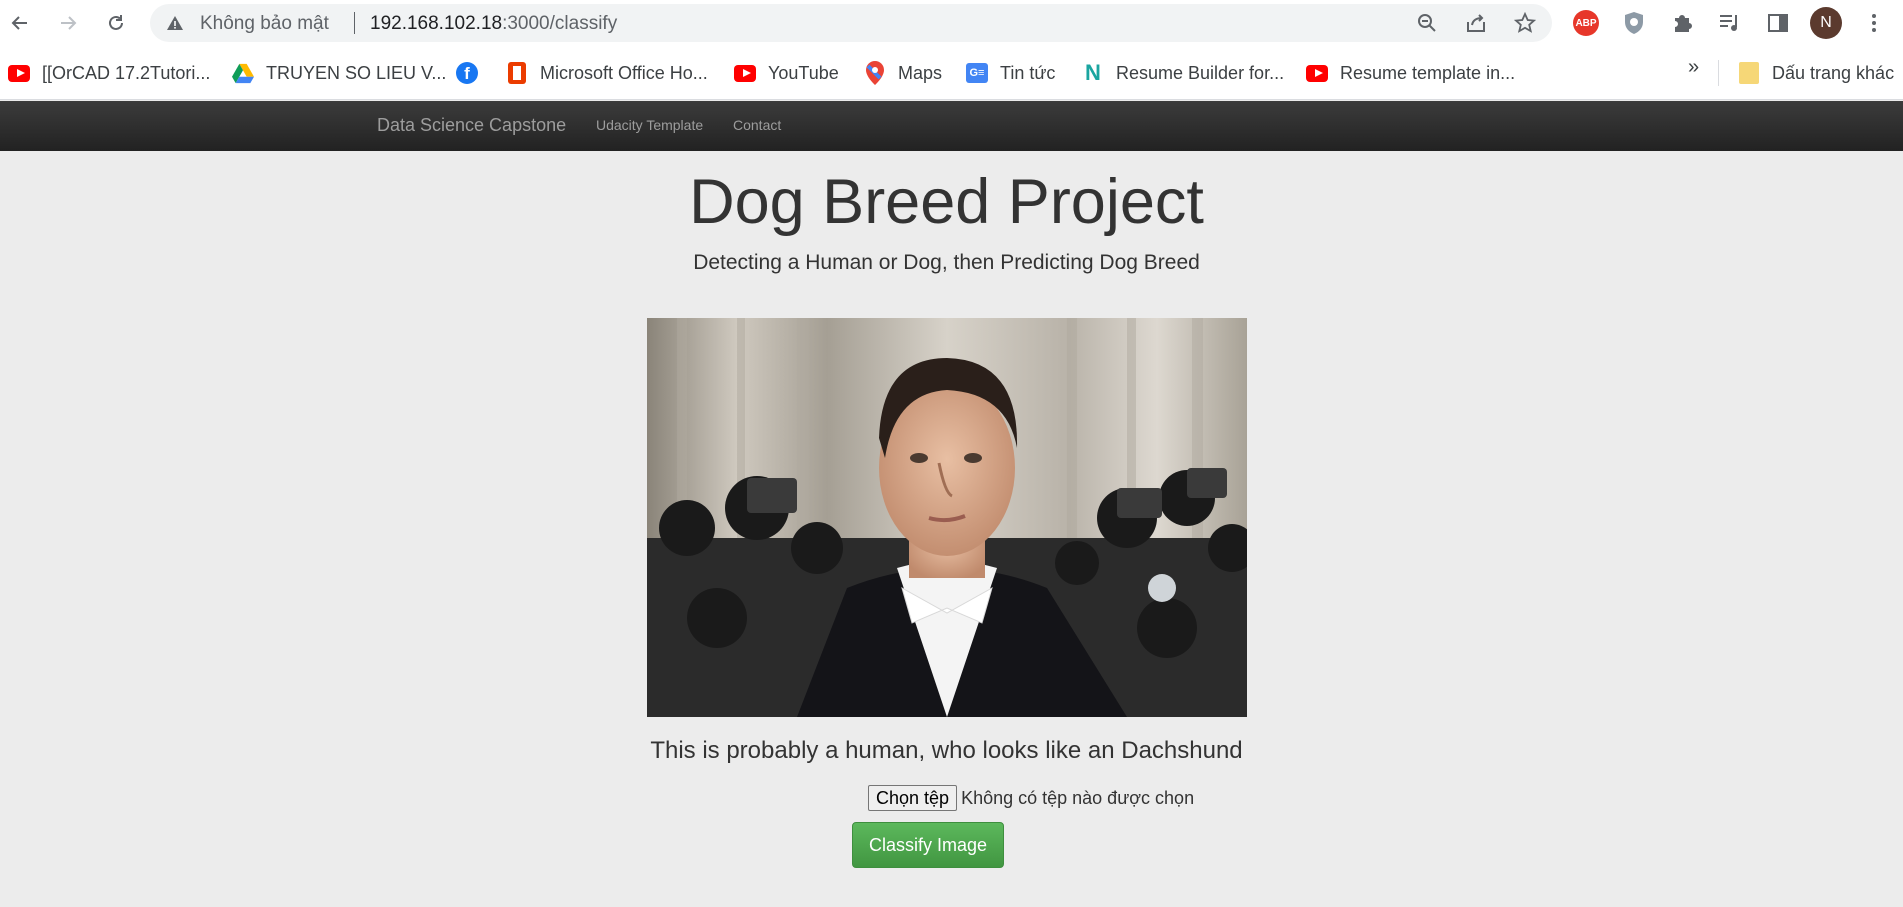 Image resolution: width=1903 pixels, height=907 pixels. What do you see at coordinates (560, 23) in the screenshot?
I see `url-path: :3000/classify` at bounding box center [560, 23].